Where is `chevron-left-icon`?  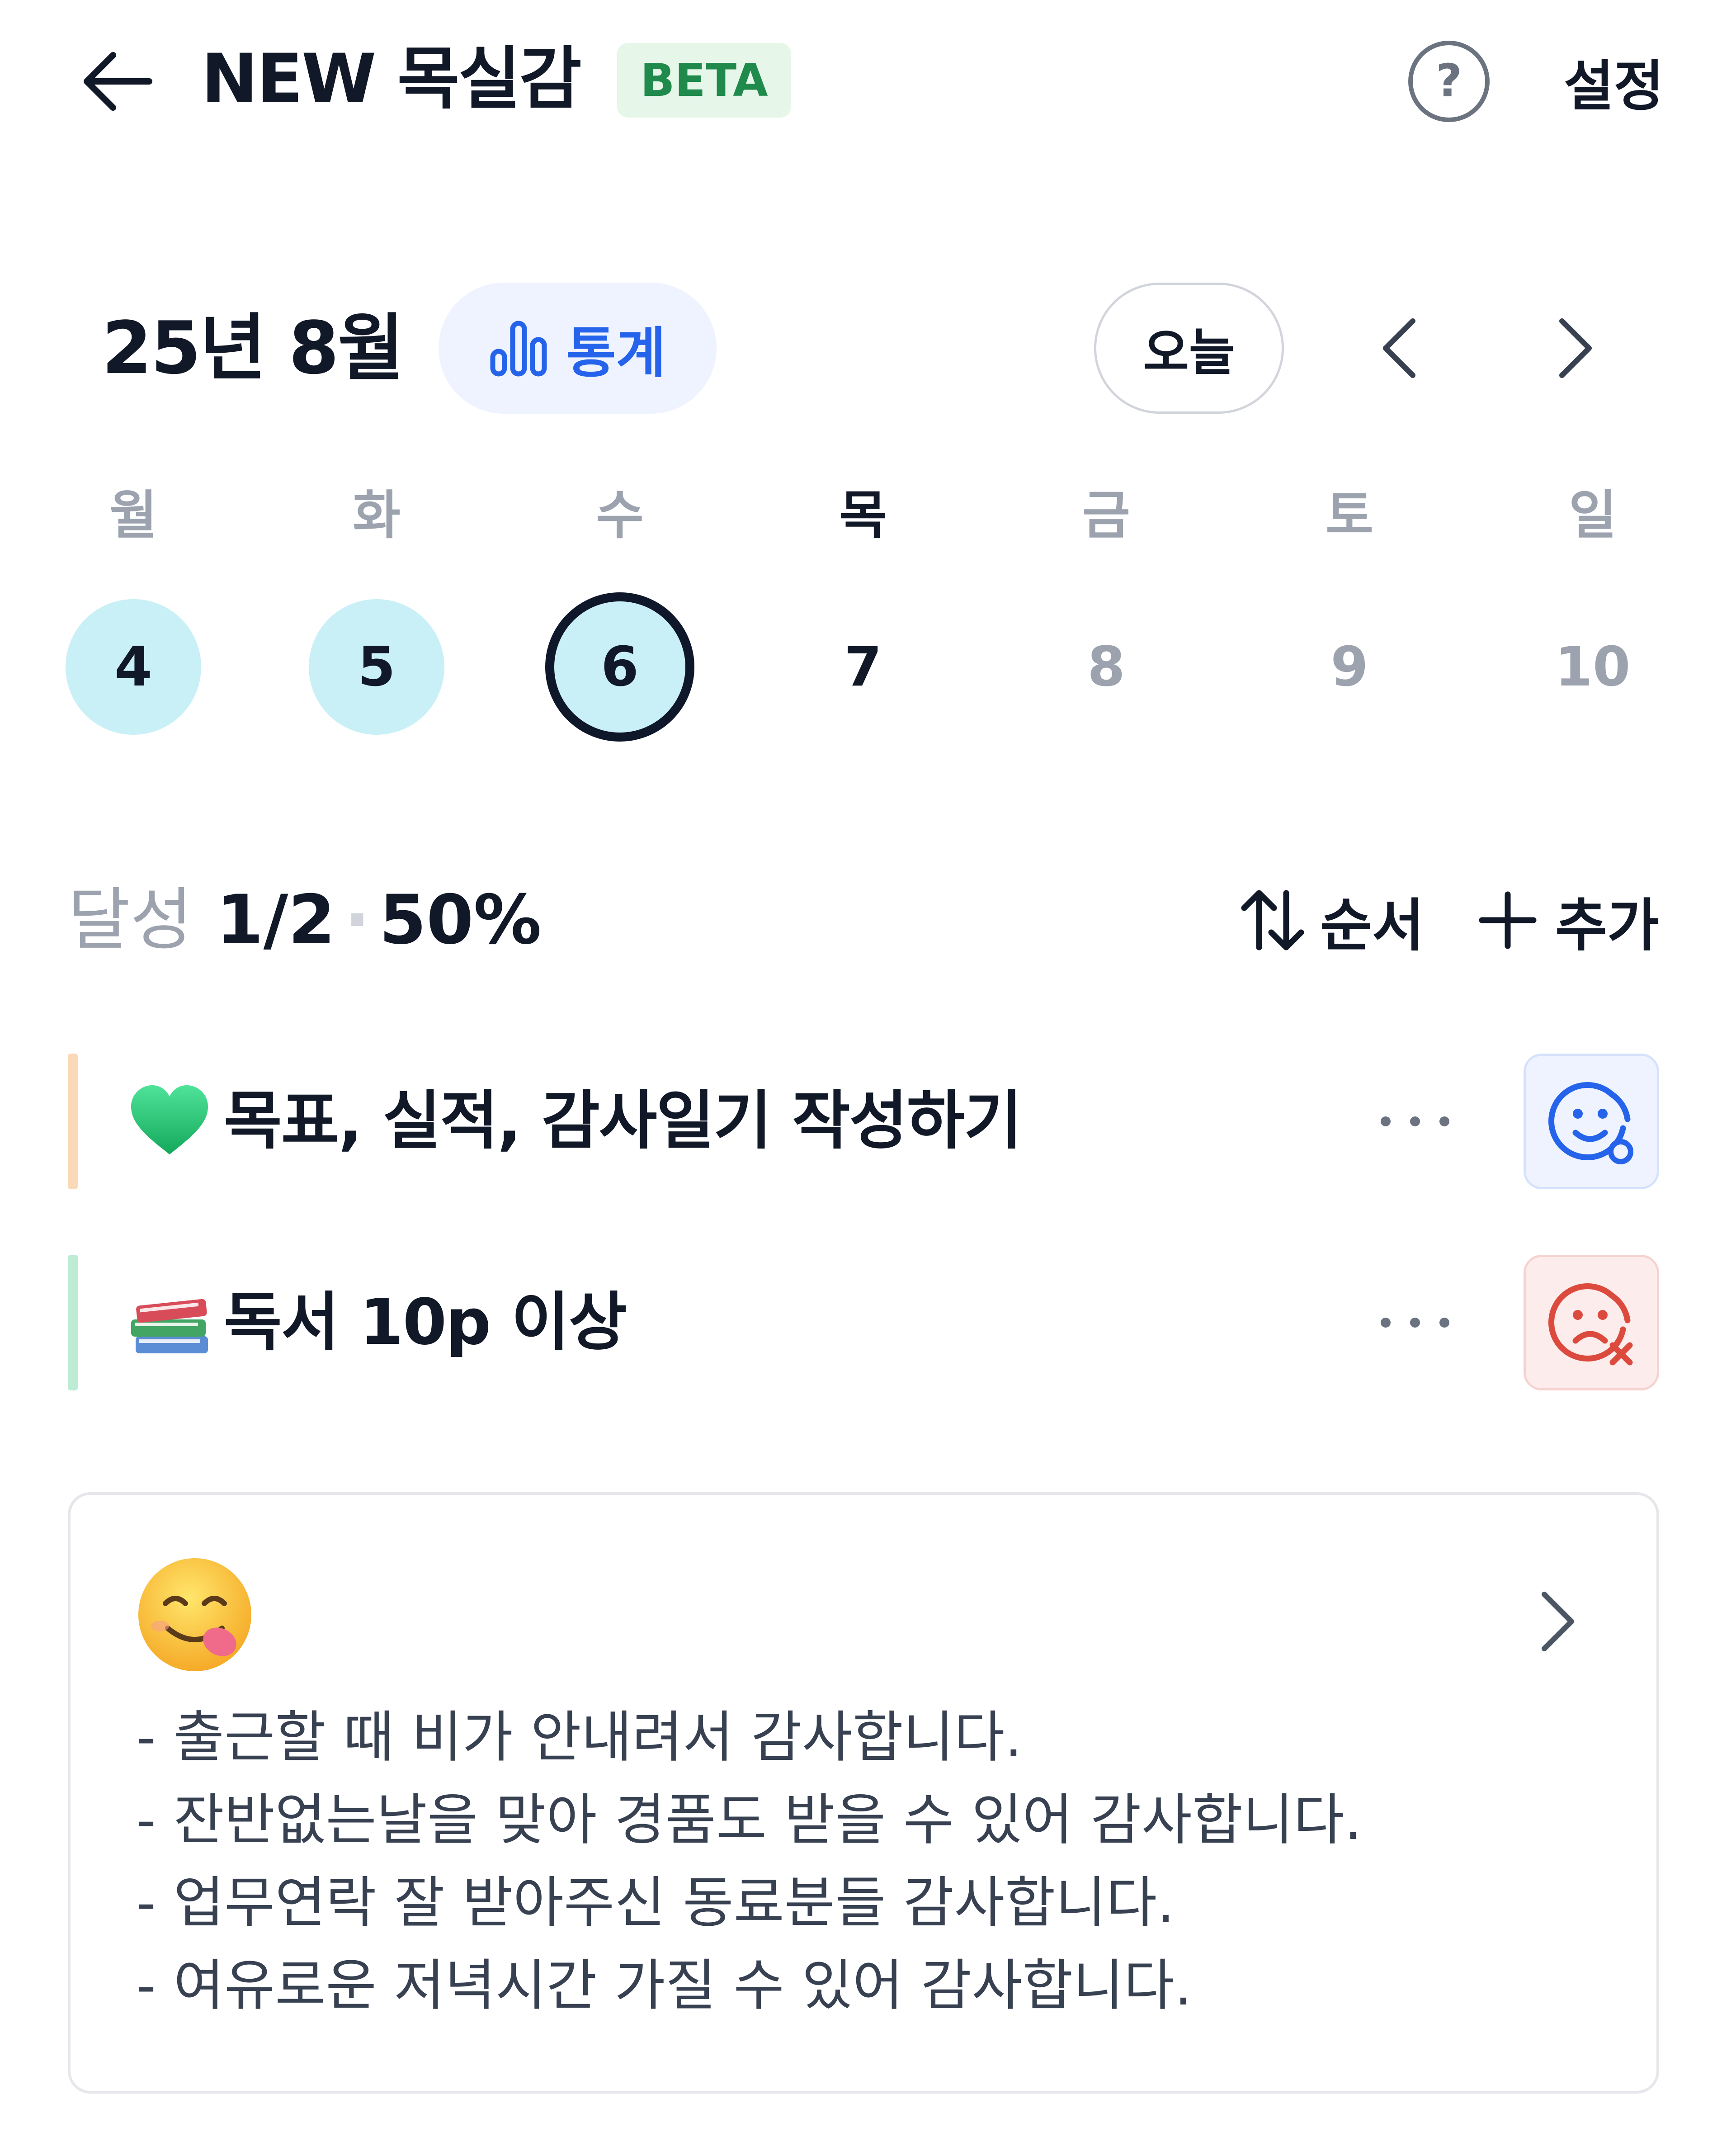 chevron-left-icon is located at coordinates (1401, 348).